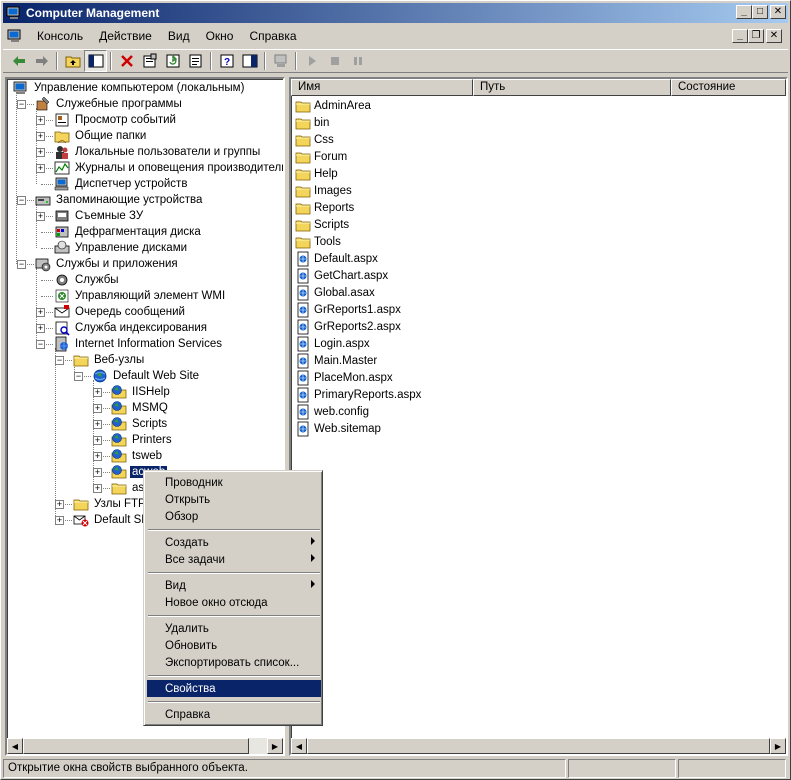 The width and height of the screenshot is (791, 780). I want to click on tree-item: Общие папки, so click(101, 136).